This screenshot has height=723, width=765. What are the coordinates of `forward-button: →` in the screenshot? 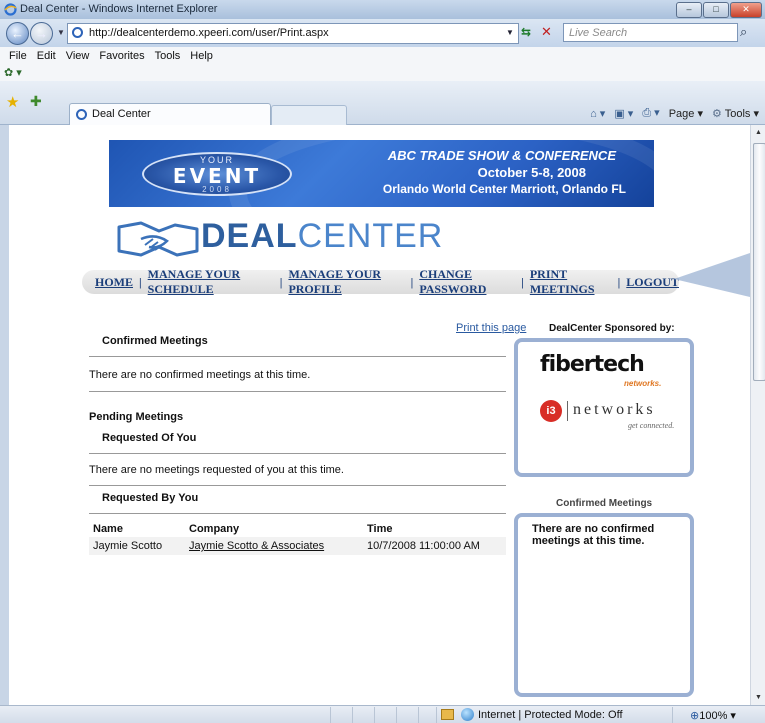 It's located at (41, 33).